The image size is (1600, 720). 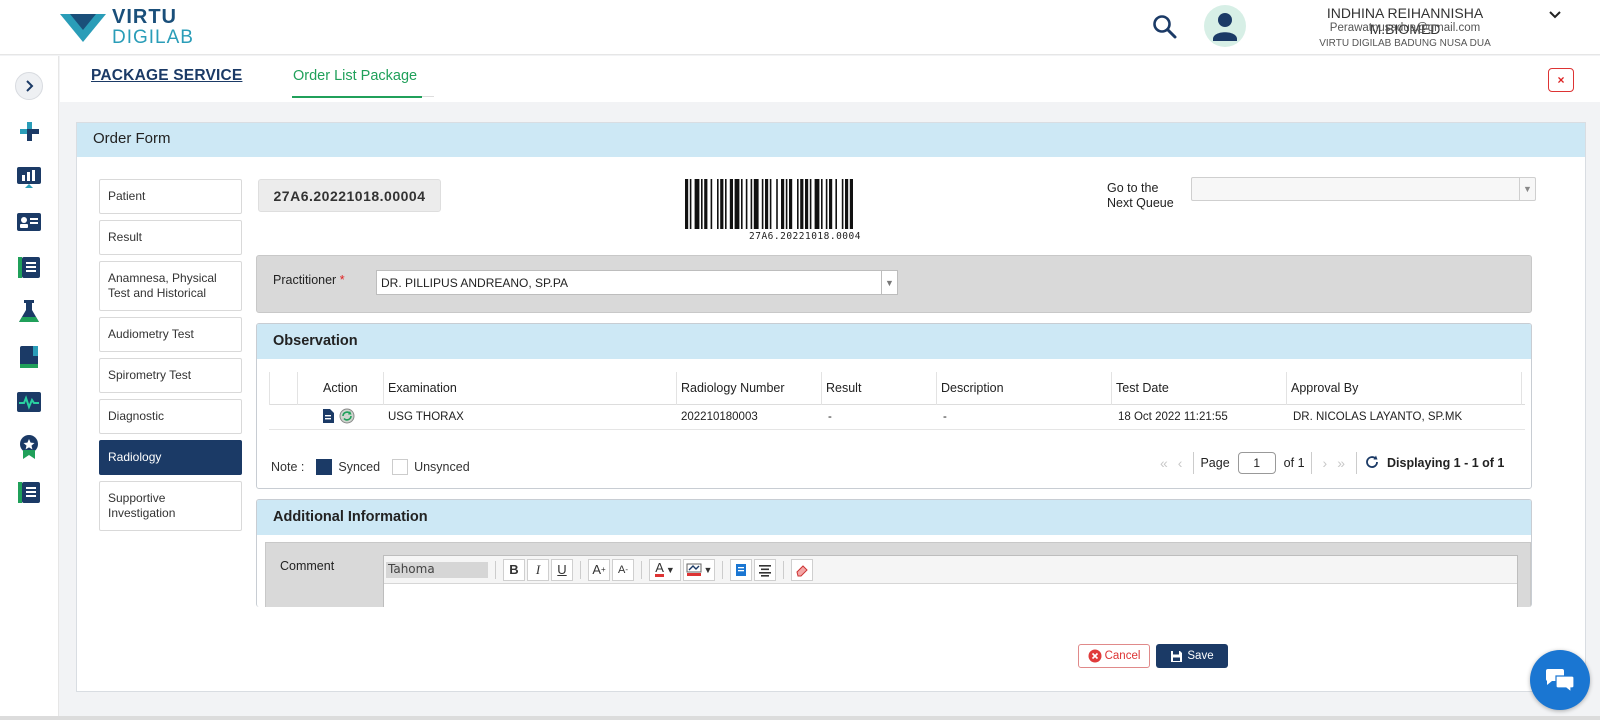 I want to click on page-label: Page, so click(x=1215, y=463).